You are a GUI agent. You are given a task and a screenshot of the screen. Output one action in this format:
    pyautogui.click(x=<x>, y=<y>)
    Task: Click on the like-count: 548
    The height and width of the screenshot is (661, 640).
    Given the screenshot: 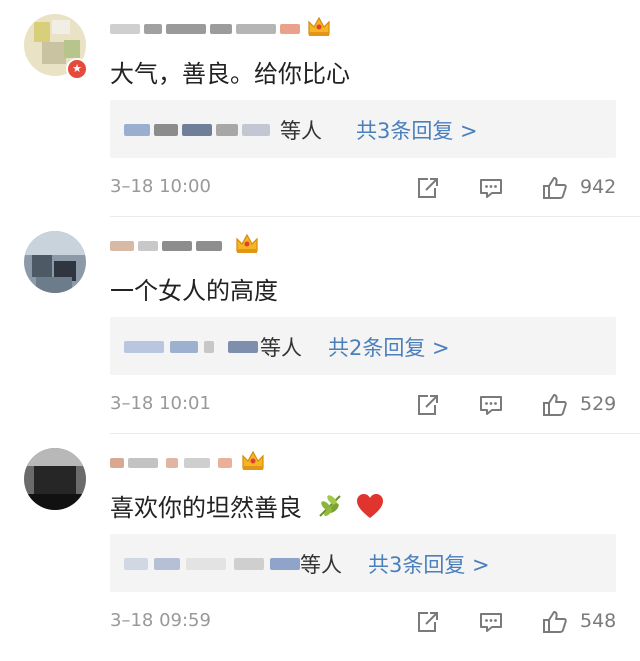 What is the action you would take?
    pyautogui.click(x=598, y=621)
    